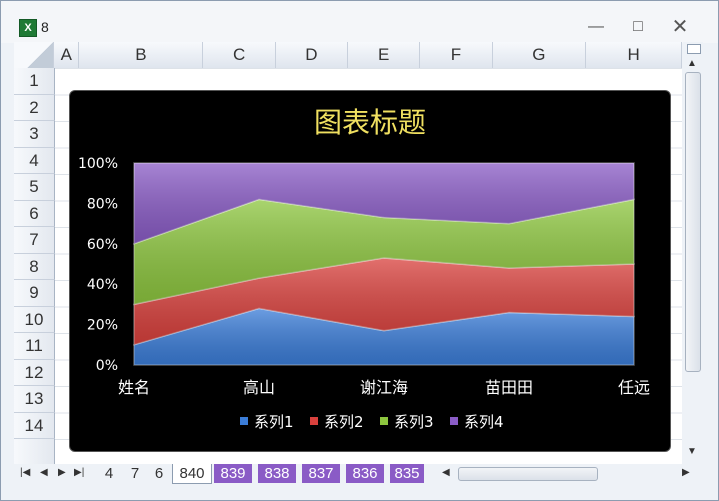  I want to click on row-header: 9, so click(34, 293).